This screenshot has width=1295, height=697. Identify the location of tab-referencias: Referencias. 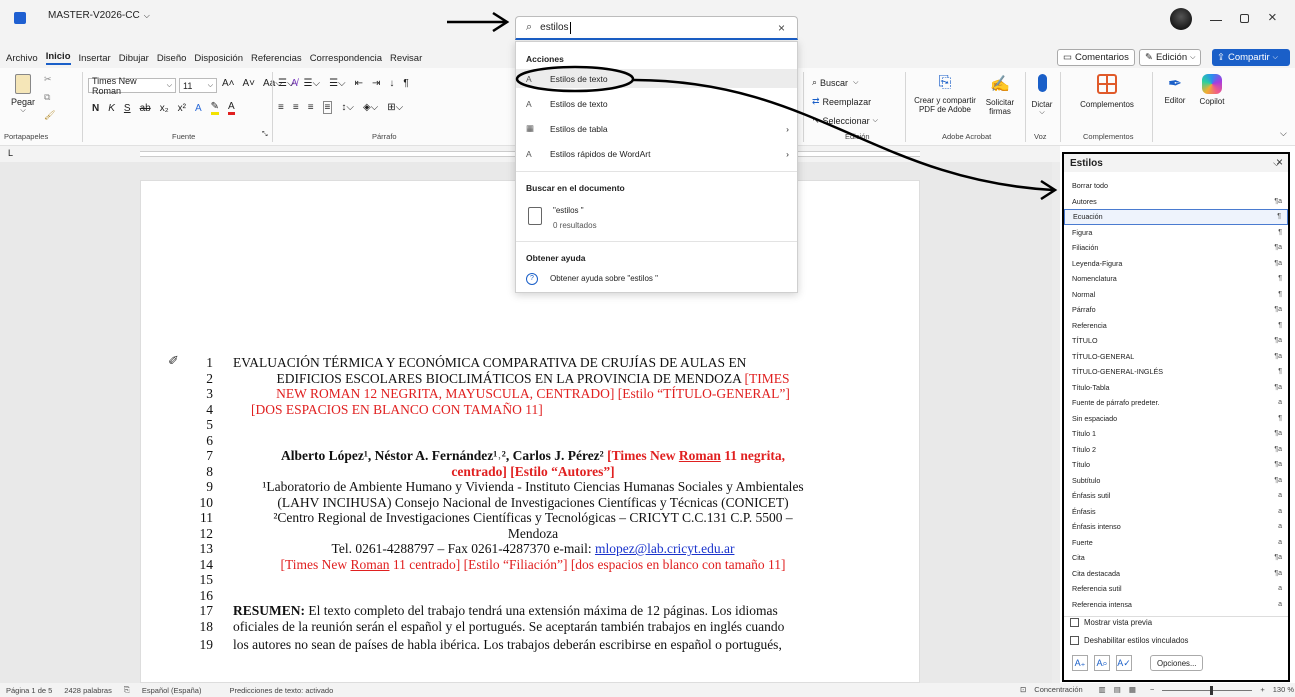
(276, 58).